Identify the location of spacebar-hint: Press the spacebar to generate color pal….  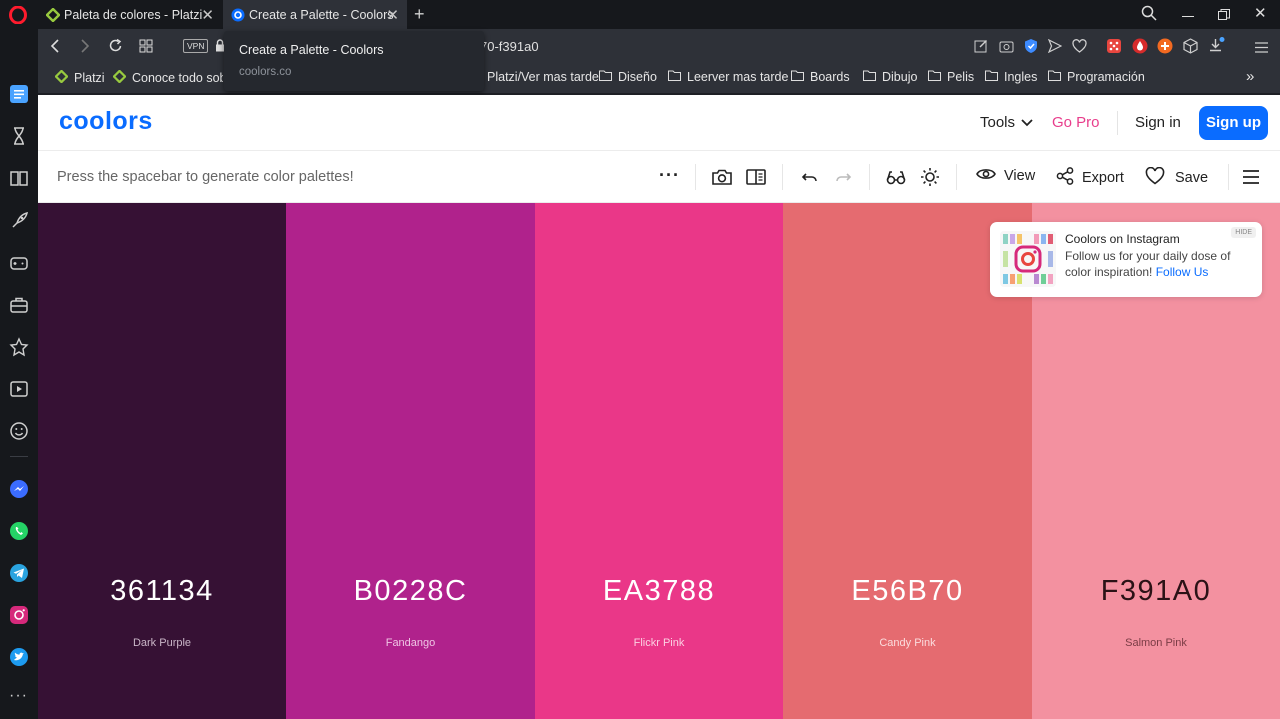
(205, 177).